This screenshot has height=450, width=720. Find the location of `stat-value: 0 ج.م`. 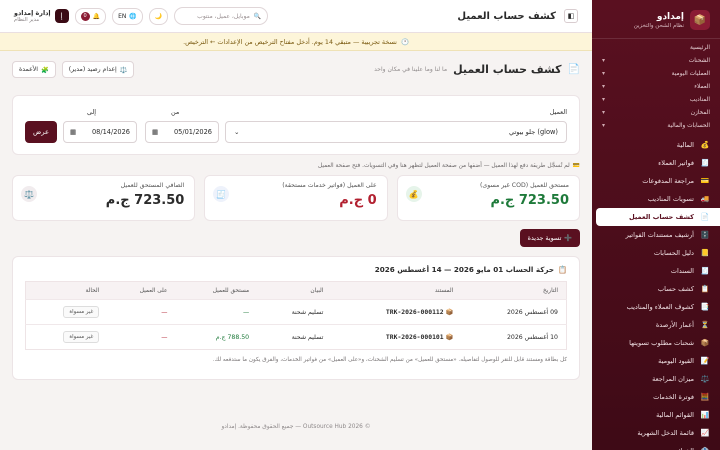

stat-value: 0 ج.م is located at coordinates (358, 200).